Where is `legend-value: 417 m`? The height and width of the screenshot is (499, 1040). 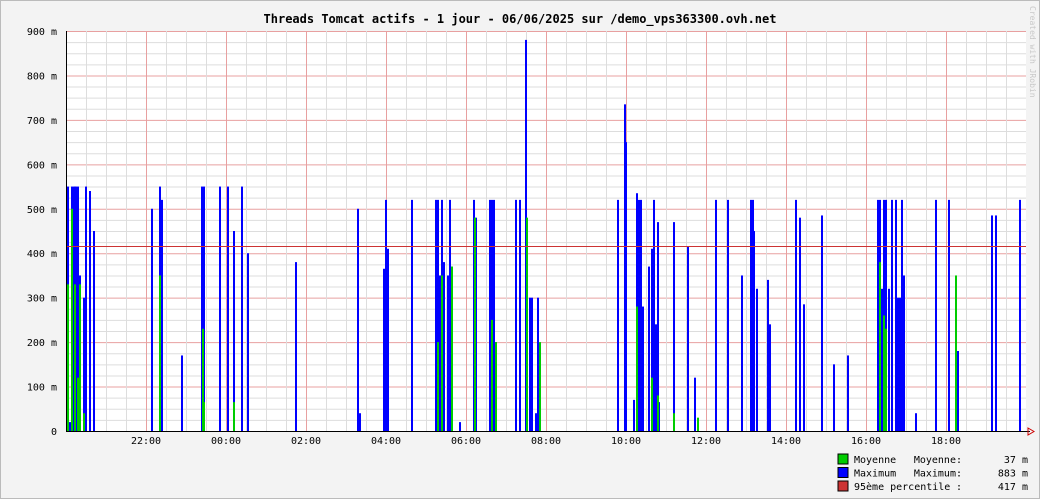 legend-value: 417 m is located at coordinates (1013, 487).